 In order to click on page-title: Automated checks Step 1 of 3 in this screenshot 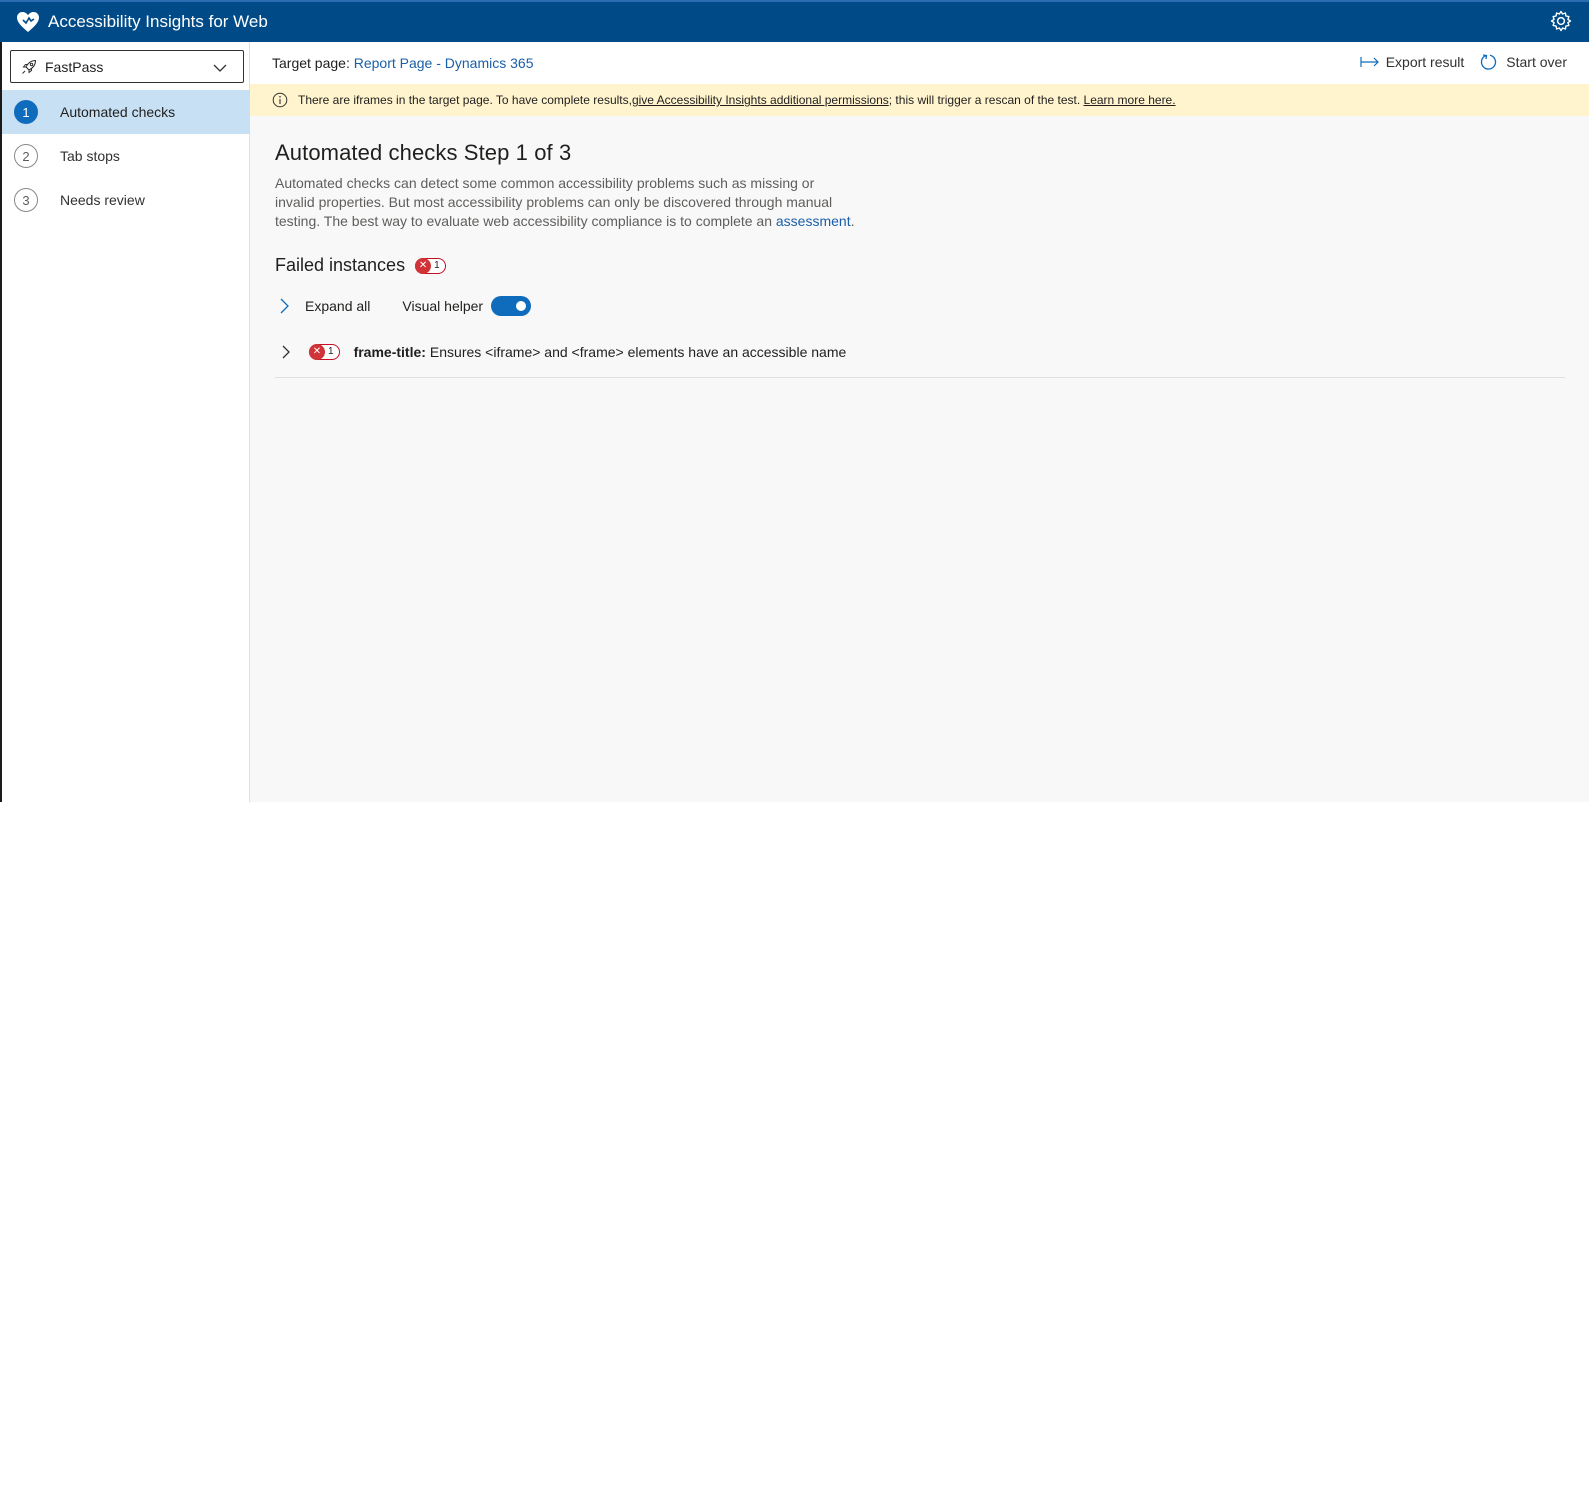, I will do `click(423, 152)`.